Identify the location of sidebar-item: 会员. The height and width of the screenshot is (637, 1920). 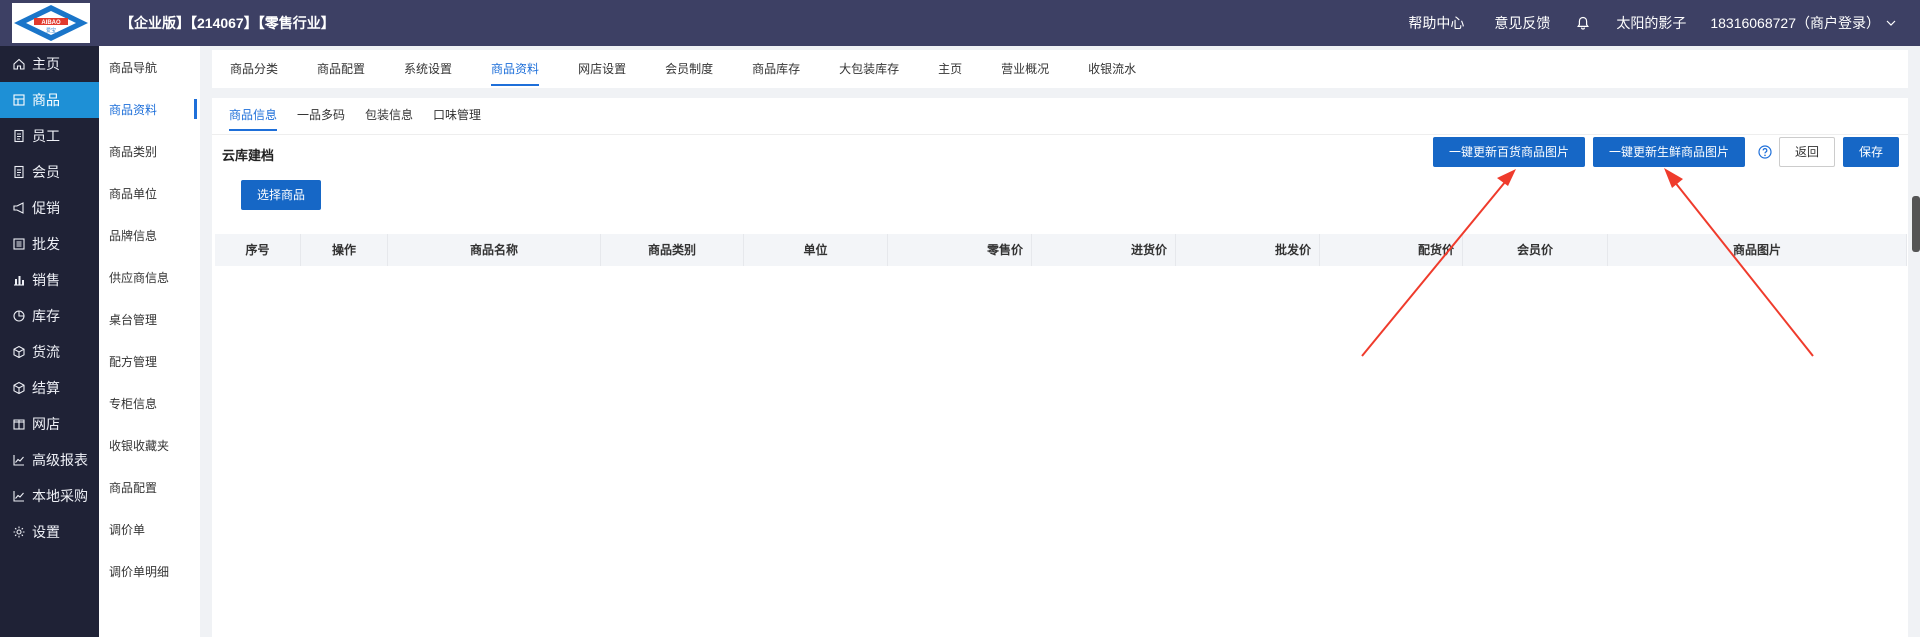
(49, 172).